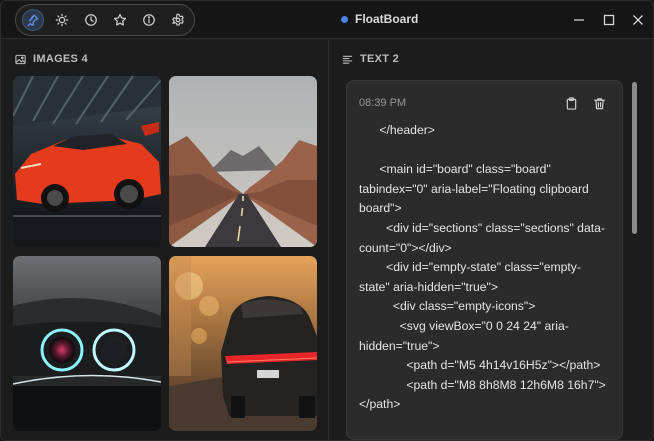 This screenshot has height=441, width=654. I want to click on clipboard-icon, so click(571, 103).